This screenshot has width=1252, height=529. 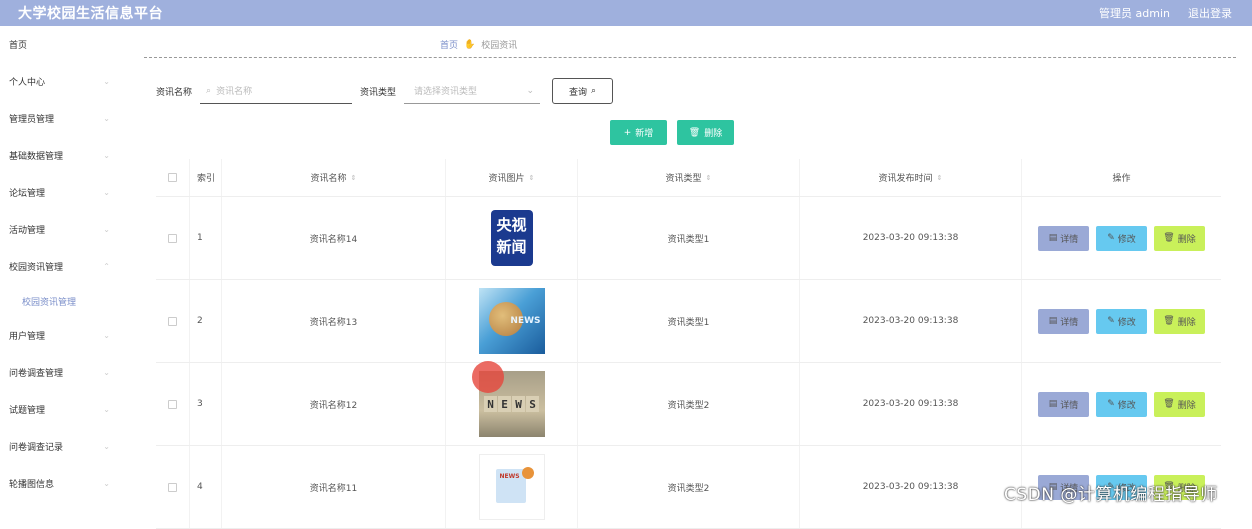 What do you see at coordinates (449, 44) in the screenshot?
I see `breadcrumb-home: 首页` at bounding box center [449, 44].